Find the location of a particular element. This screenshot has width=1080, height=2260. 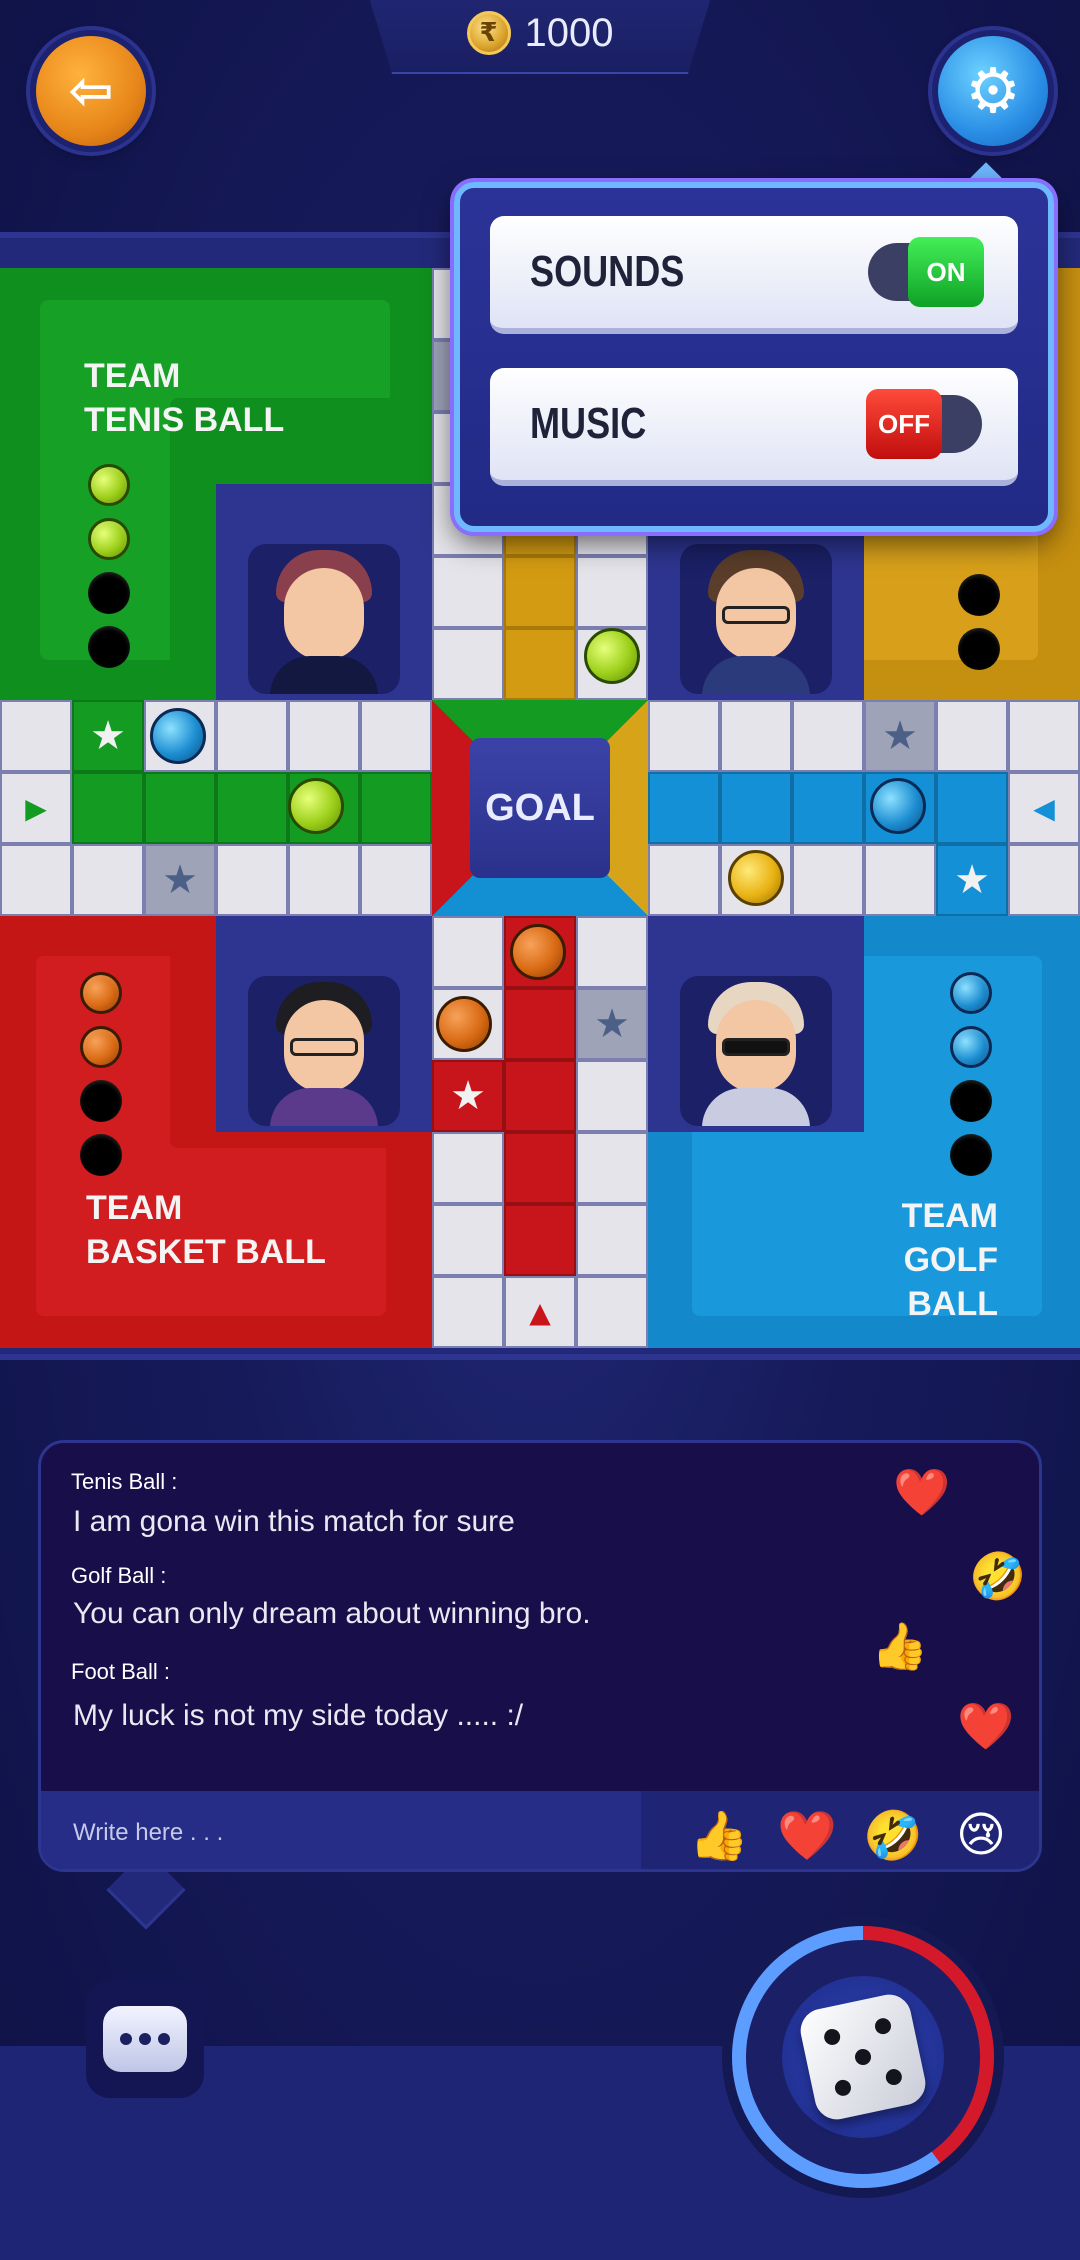

gear-icon: ⚙ is located at coordinates (993, 90).